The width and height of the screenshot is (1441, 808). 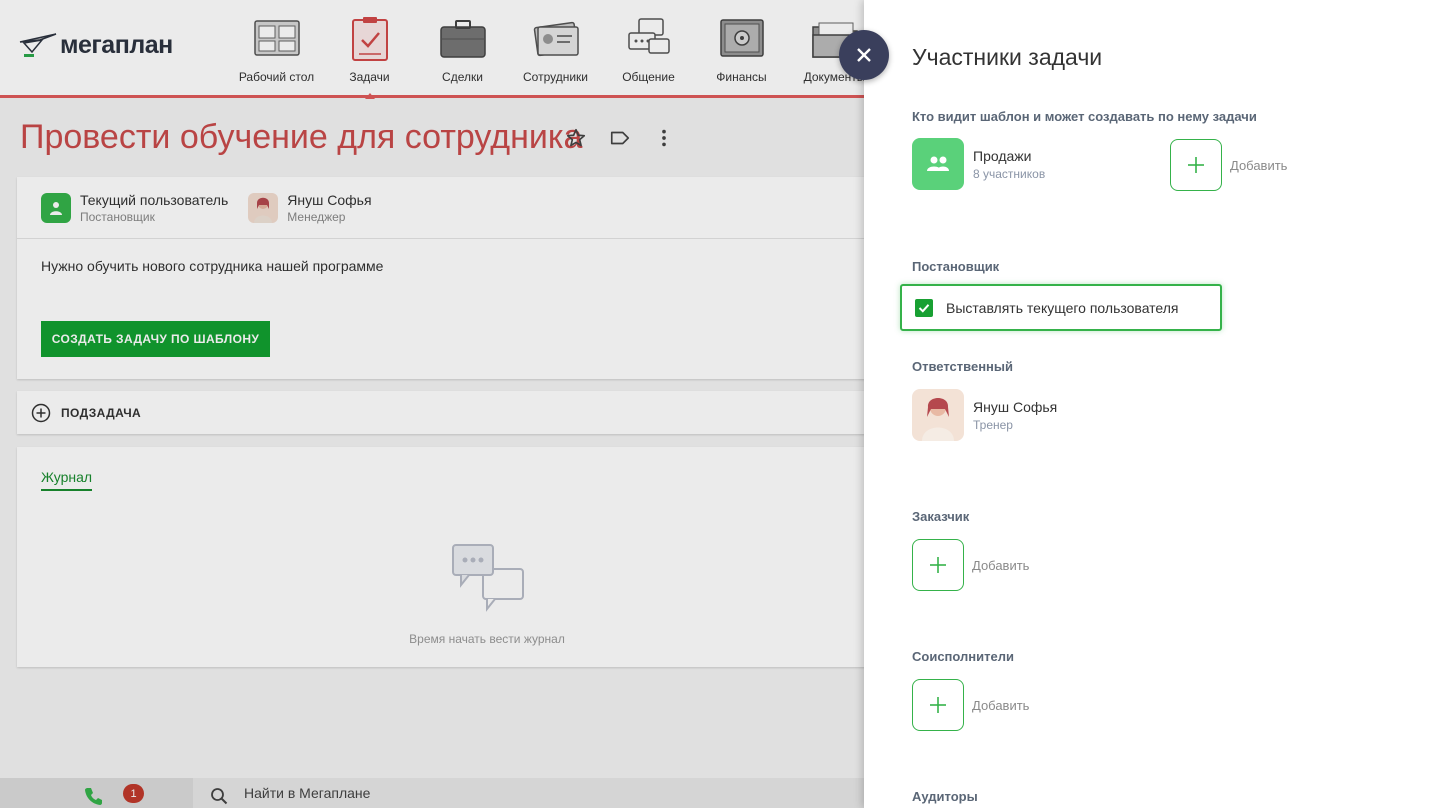 I want to click on avatar, so click(x=938, y=415).